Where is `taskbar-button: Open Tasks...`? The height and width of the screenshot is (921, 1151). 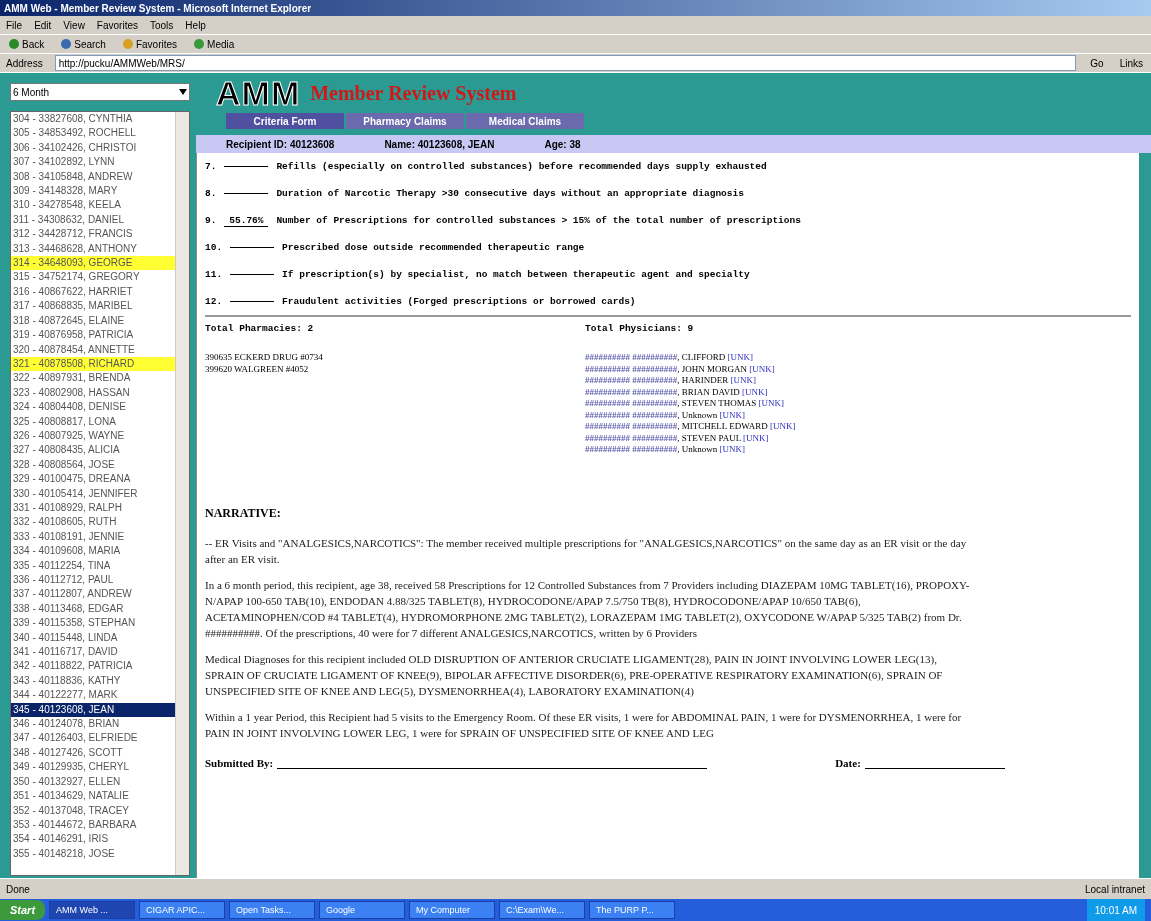
taskbar-button: Open Tasks... is located at coordinates (272, 910).